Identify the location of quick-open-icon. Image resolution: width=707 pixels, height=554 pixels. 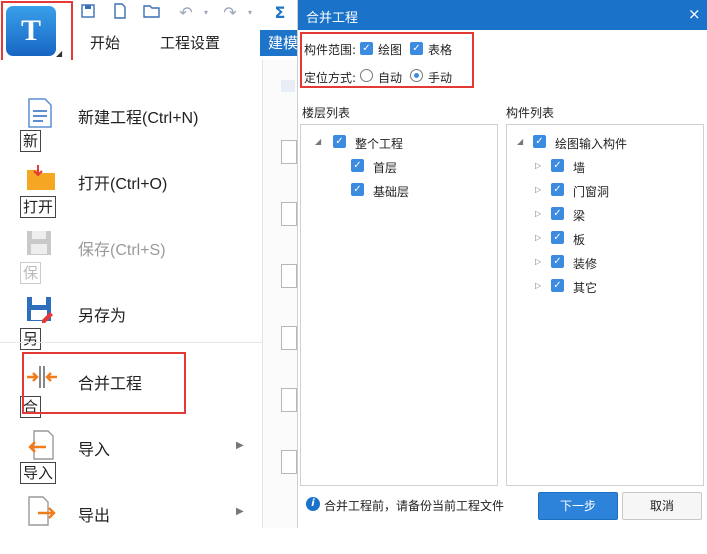
(152, 13).